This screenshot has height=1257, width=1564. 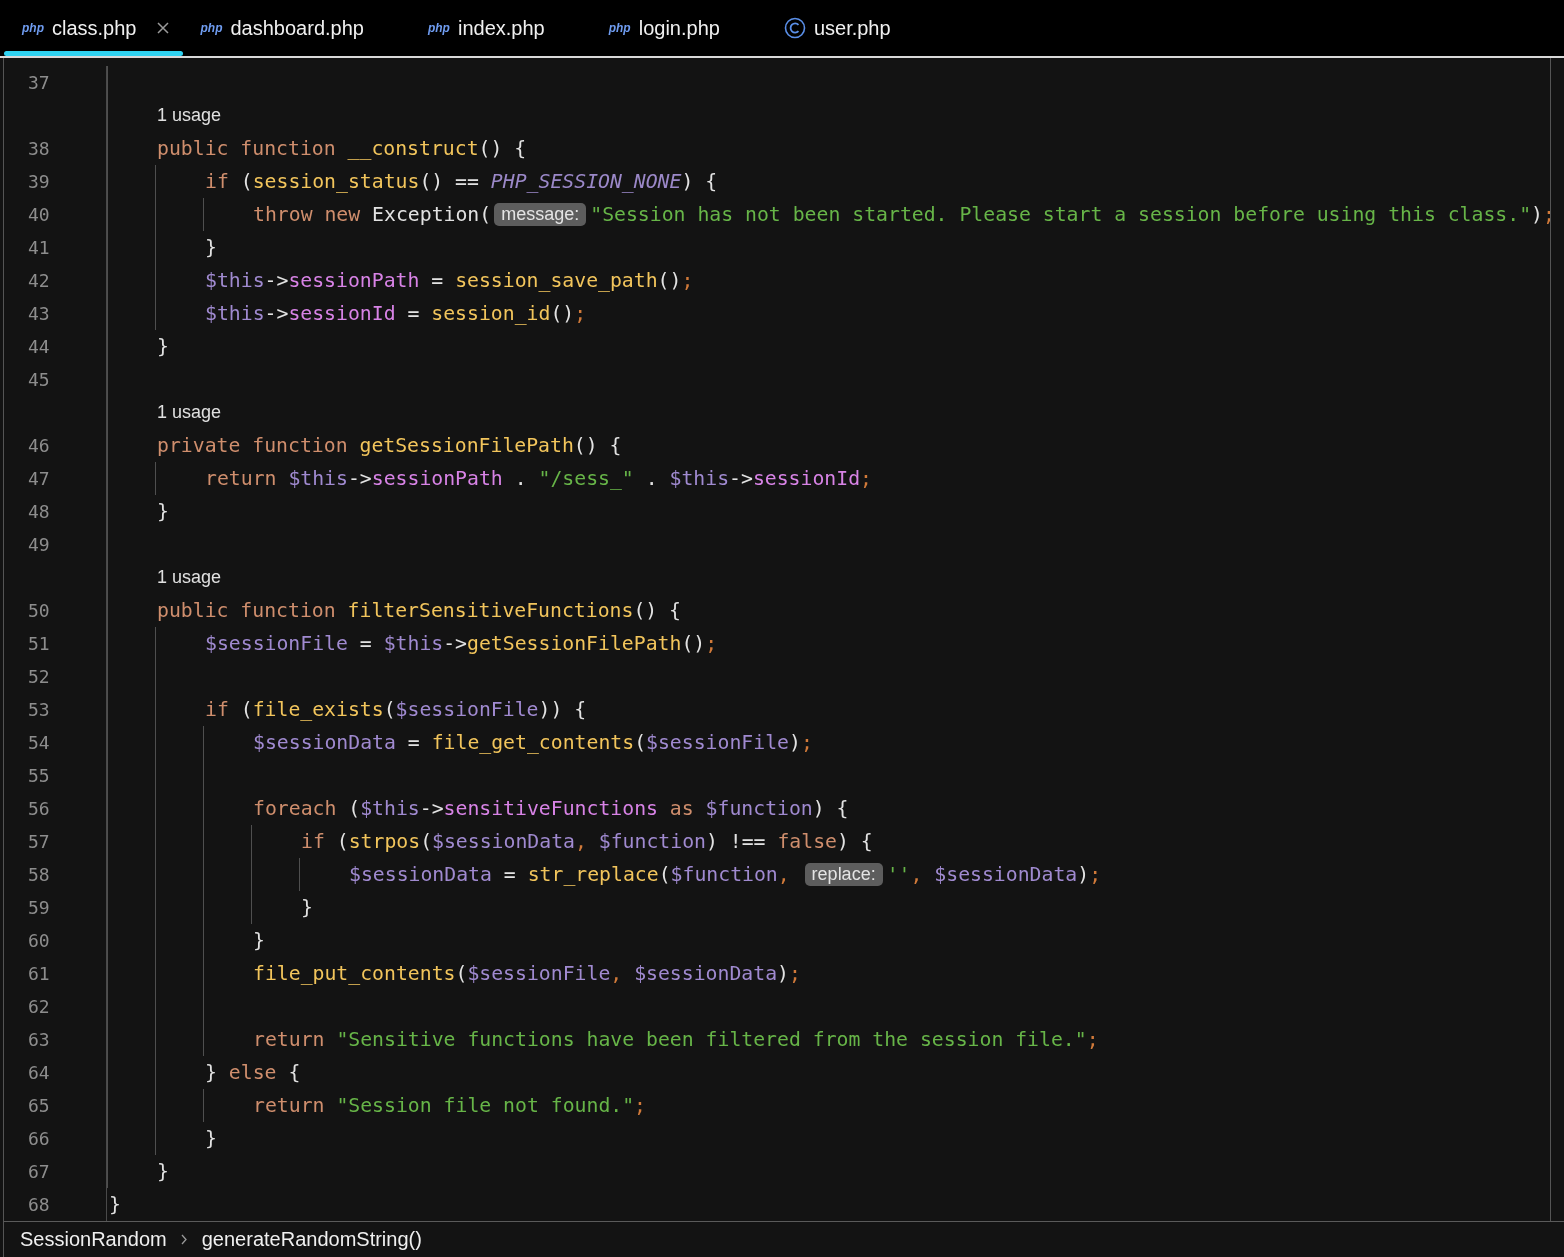 What do you see at coordinates (570, 874) in the screenshot?
I see `code-text: $sessionData = str_replace($function,` at bounding box center [570, 874].